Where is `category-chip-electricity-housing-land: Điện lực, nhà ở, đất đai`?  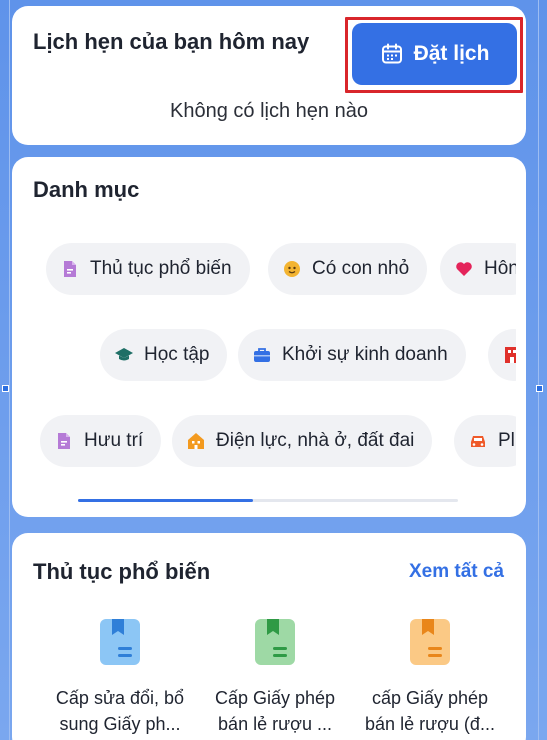
category-chip-electricity-housing-land: Điện lực, nhà ở, đất đai is located at coordinates (302, 441).